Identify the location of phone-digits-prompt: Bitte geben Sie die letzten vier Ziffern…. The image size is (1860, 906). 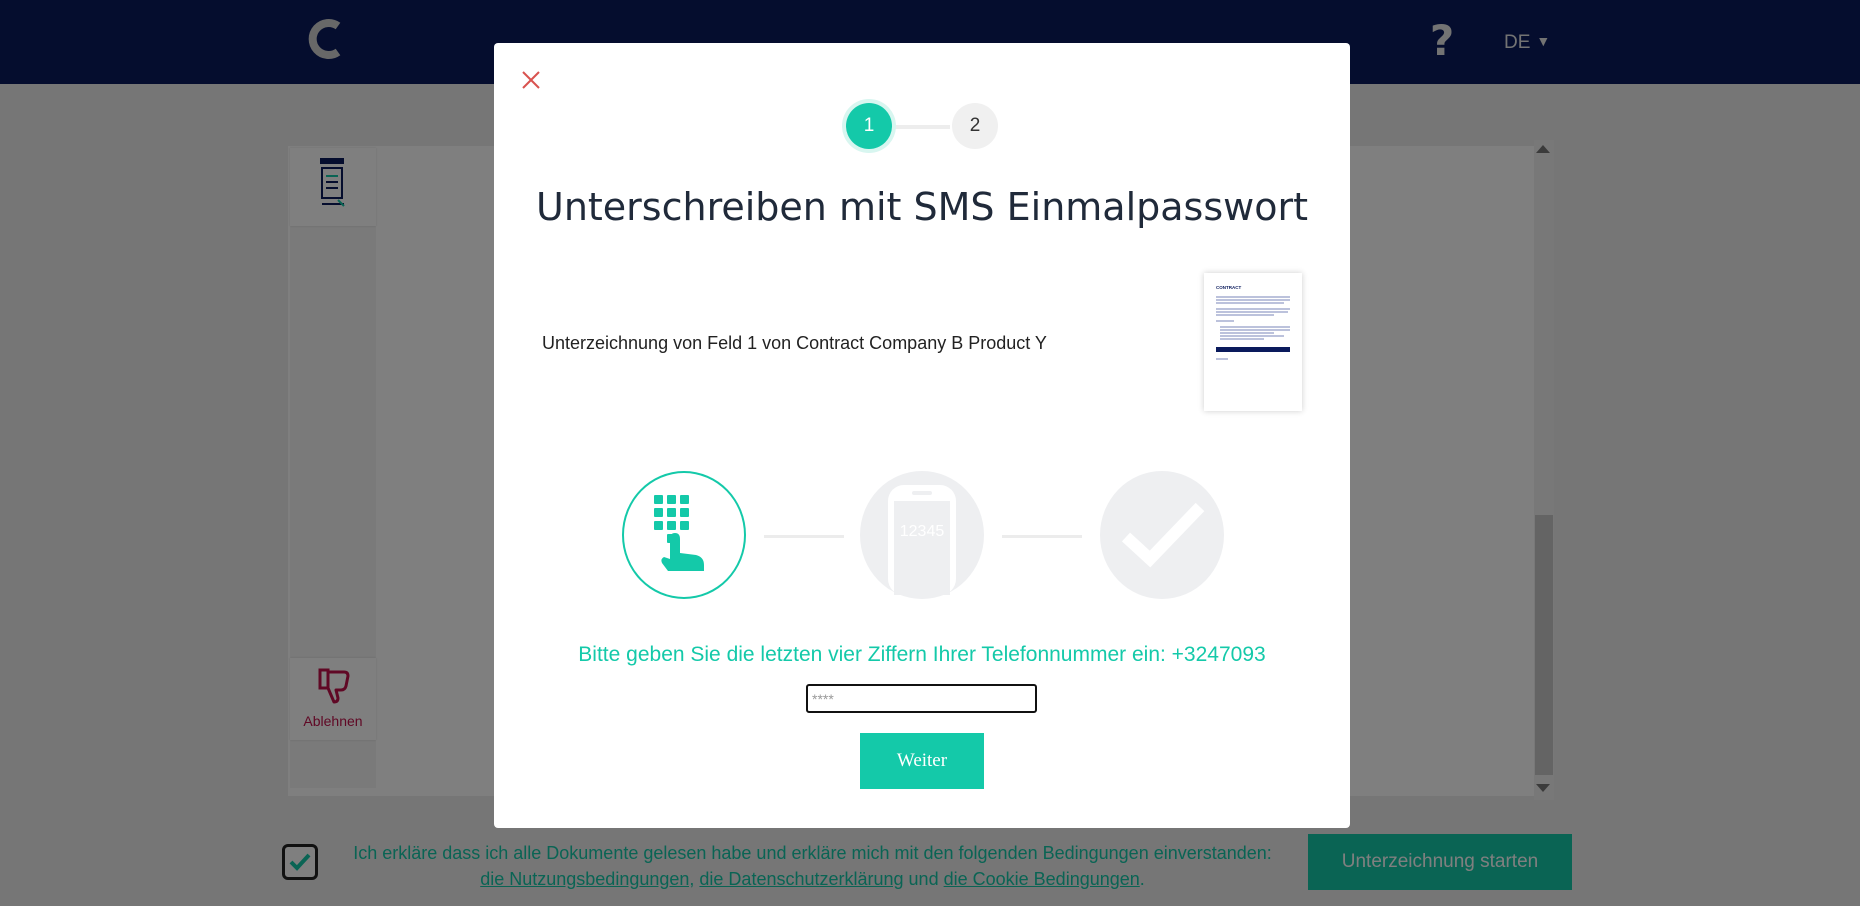
(922, 654).